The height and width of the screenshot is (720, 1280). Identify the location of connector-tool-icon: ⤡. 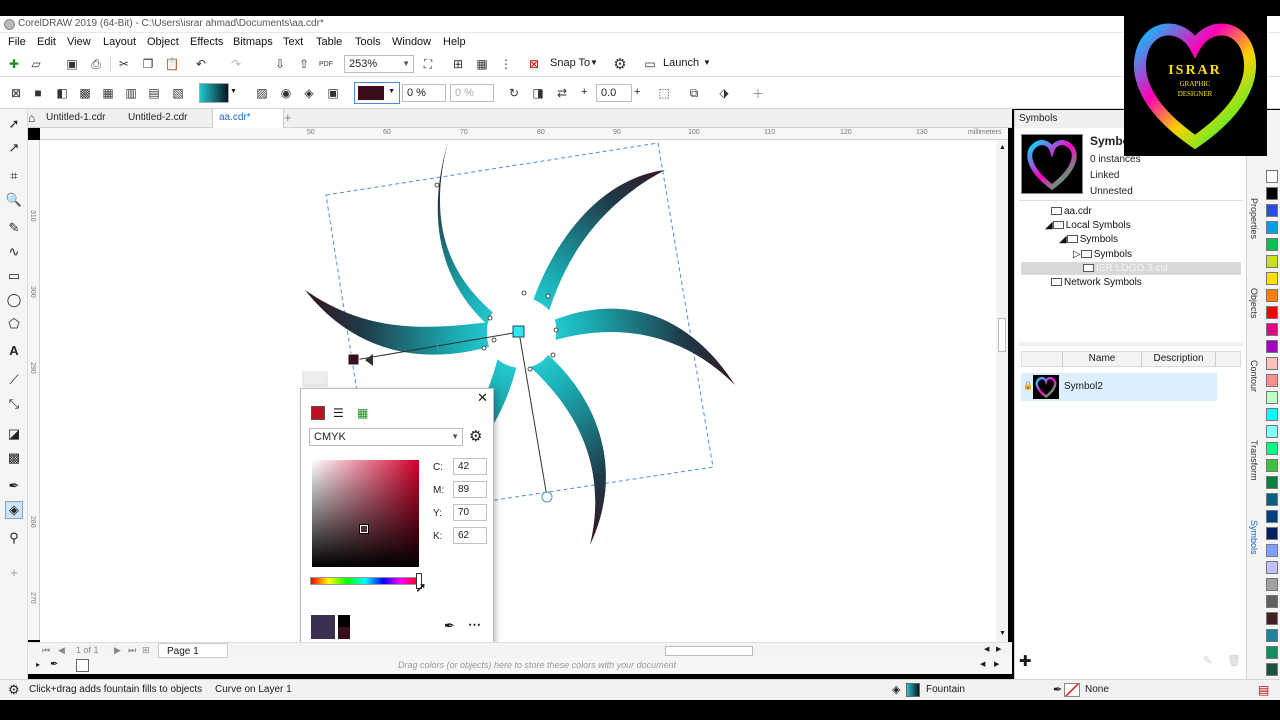
(14, 404).